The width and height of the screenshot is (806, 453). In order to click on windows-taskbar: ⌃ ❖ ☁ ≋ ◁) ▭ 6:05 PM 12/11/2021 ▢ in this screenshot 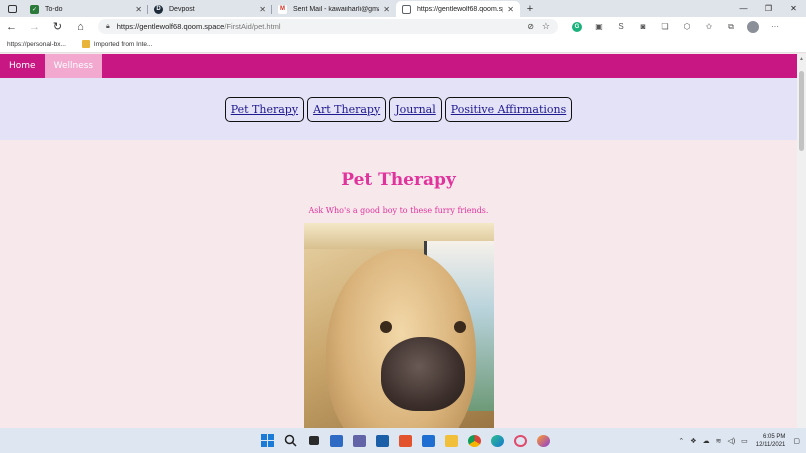, I will do `click(403, 440)`.